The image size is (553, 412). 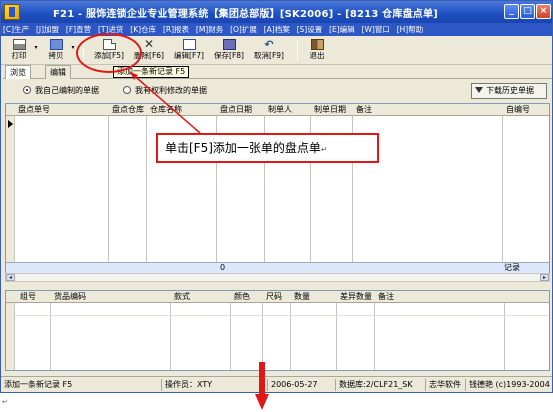 What do you see at coordinates (38, 384) in the screenshot?
I see `status-message: 添加一条新记录 F5` at bounding box center [38, 384].